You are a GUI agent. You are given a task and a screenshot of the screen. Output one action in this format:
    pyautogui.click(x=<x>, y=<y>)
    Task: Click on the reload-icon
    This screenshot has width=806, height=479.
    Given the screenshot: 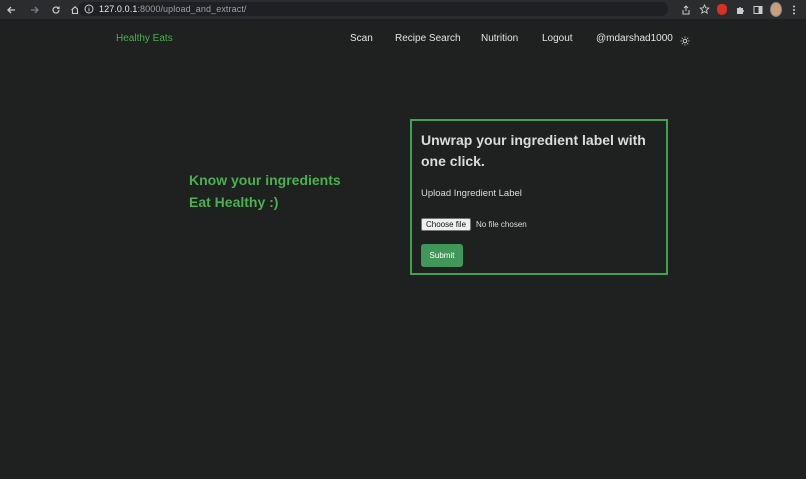 What is the action you would take?
    pyautogui.click(x=56, y=10)
    